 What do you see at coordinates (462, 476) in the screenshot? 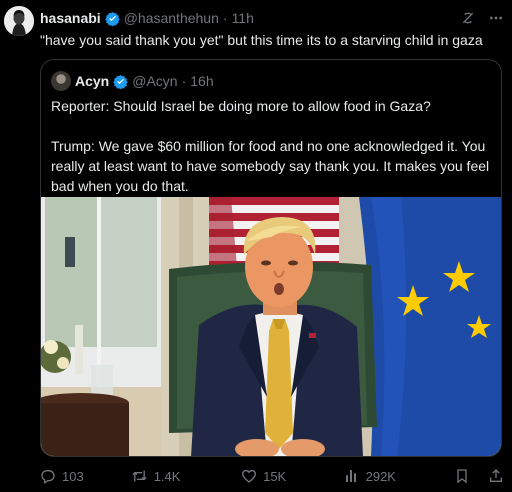
I see `bookmark-icon` at bounding box center [462, 476].